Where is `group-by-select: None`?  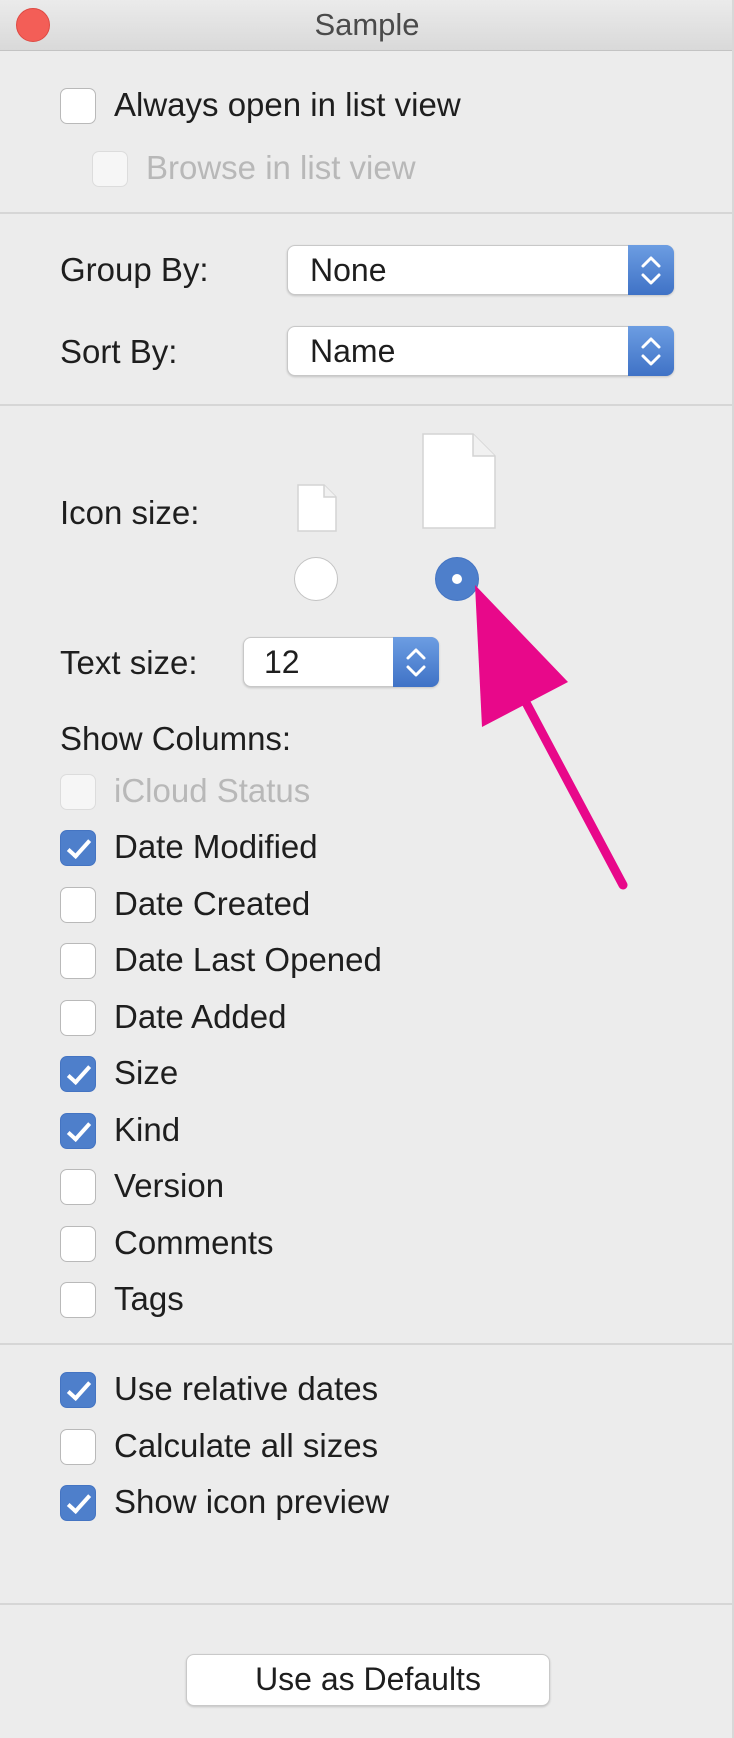
group-by-select: None is located at coordinates (480, 270).